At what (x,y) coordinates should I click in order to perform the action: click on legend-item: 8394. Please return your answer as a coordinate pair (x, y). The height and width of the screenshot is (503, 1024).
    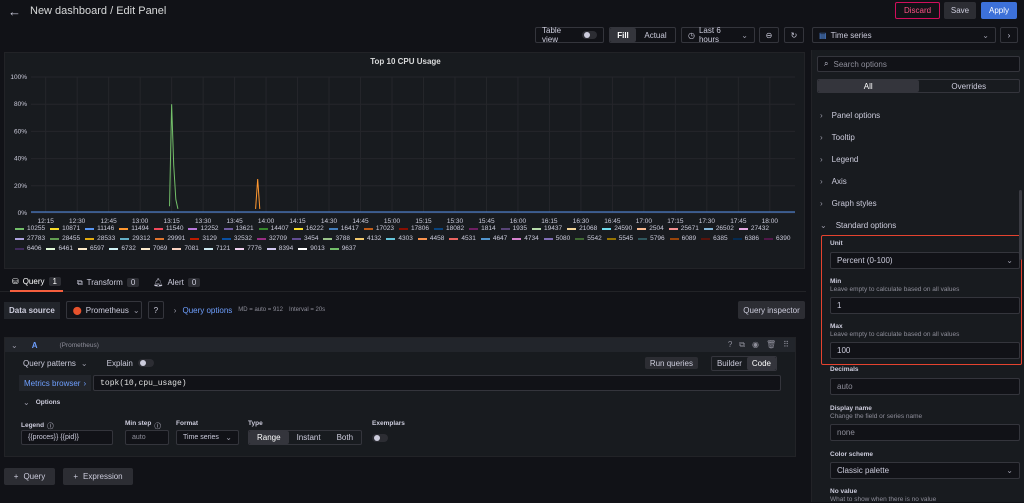
    Looking at the image, I should click on (279, 248).